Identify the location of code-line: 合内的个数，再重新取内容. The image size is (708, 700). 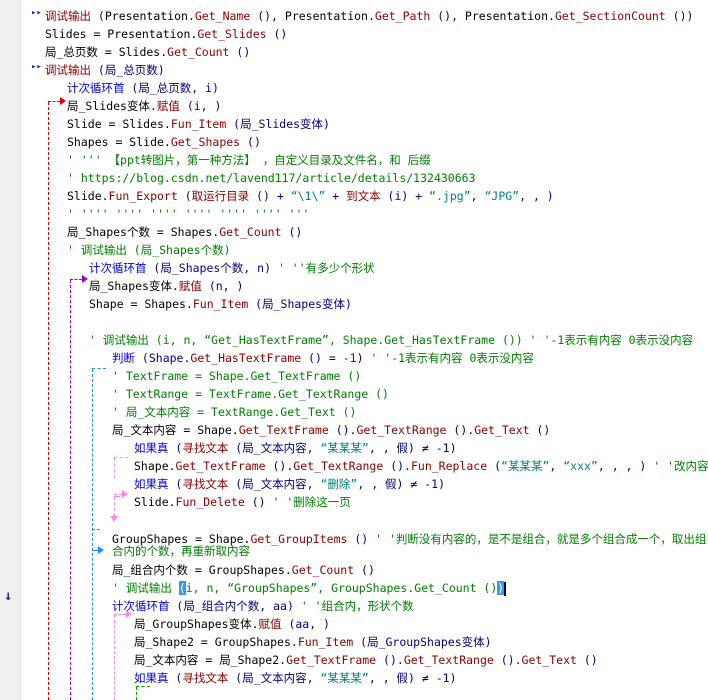
(181, 551).